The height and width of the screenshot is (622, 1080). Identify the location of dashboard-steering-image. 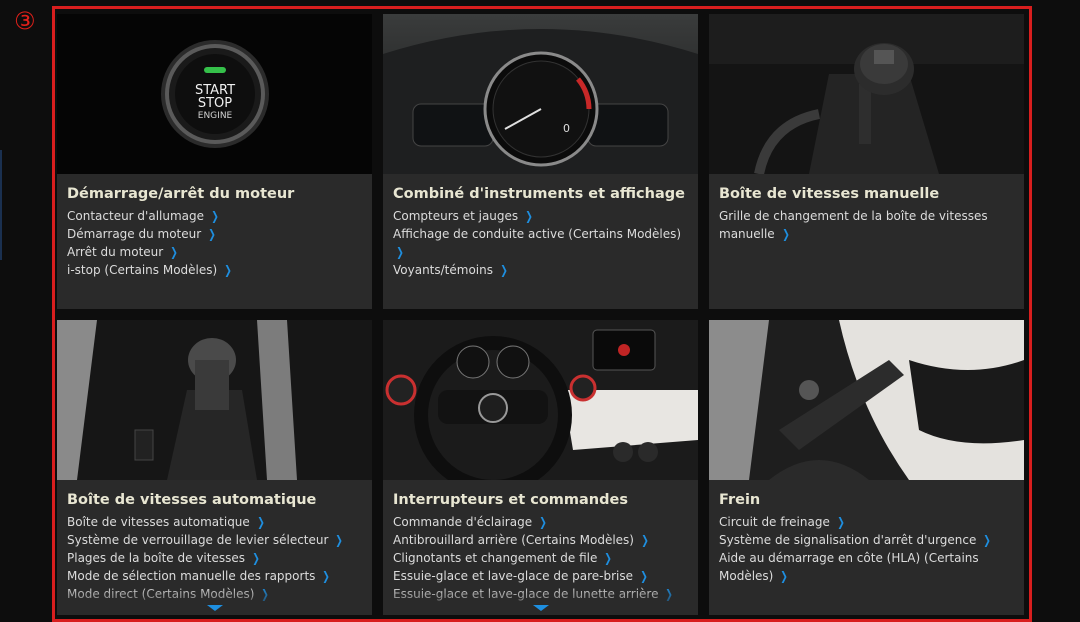
(540, 400).